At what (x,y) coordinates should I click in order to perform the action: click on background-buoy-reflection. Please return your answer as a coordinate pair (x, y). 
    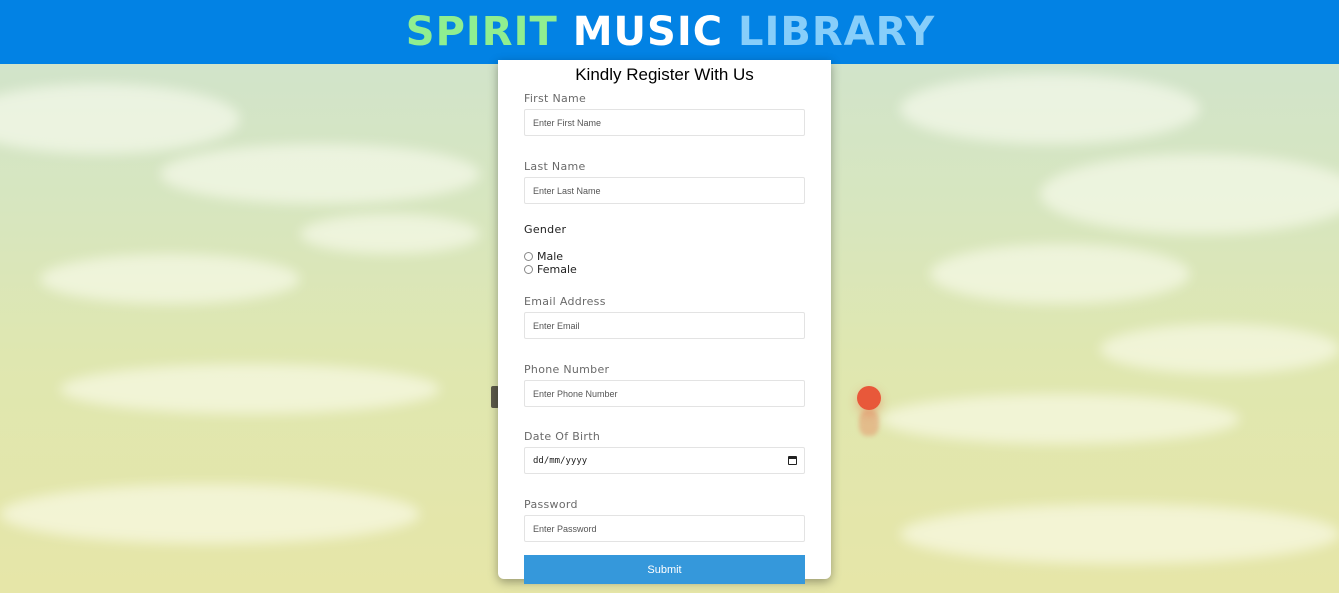
    Looking at the image, I should click on (869, 423).